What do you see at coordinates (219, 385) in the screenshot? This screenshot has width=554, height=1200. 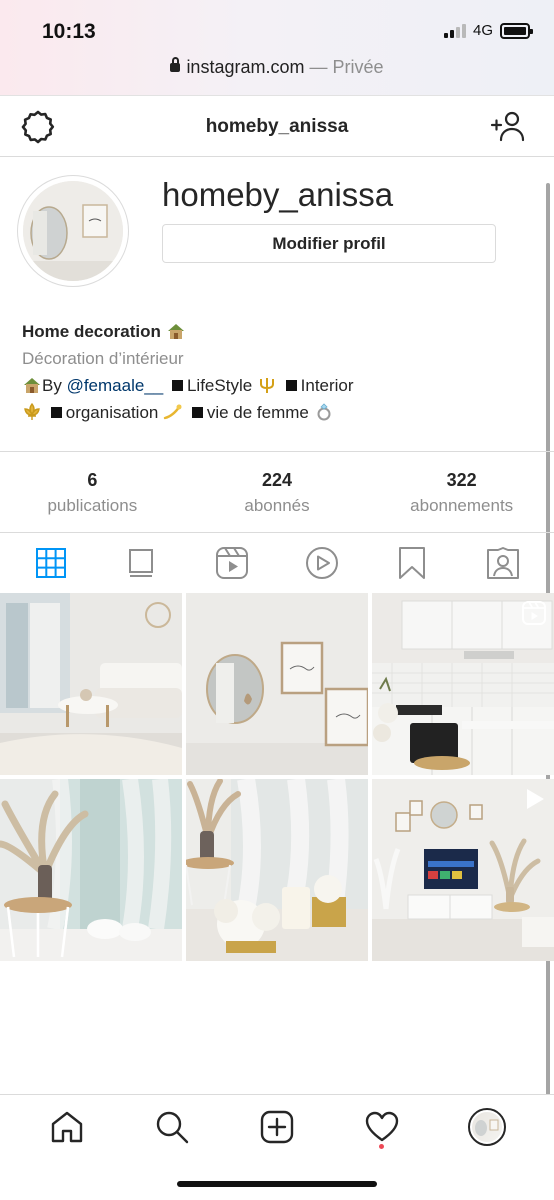 I see `bio-lifestyle: LifeStyle` at bounding box center [219, 385].